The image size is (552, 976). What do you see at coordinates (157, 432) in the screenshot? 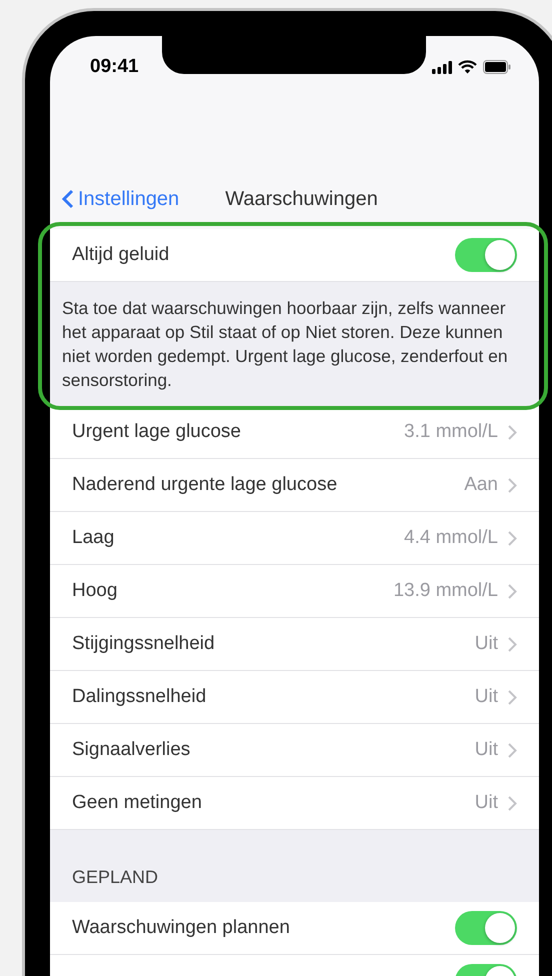
I see `row-label: Urgent lage glucose` at bounding box center [157, 432].